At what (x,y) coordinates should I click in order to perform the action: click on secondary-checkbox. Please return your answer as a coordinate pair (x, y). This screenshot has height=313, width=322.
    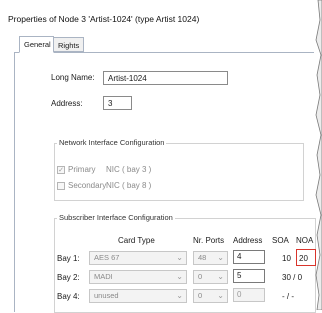
    Looking at the image, I should click on (61, 186).